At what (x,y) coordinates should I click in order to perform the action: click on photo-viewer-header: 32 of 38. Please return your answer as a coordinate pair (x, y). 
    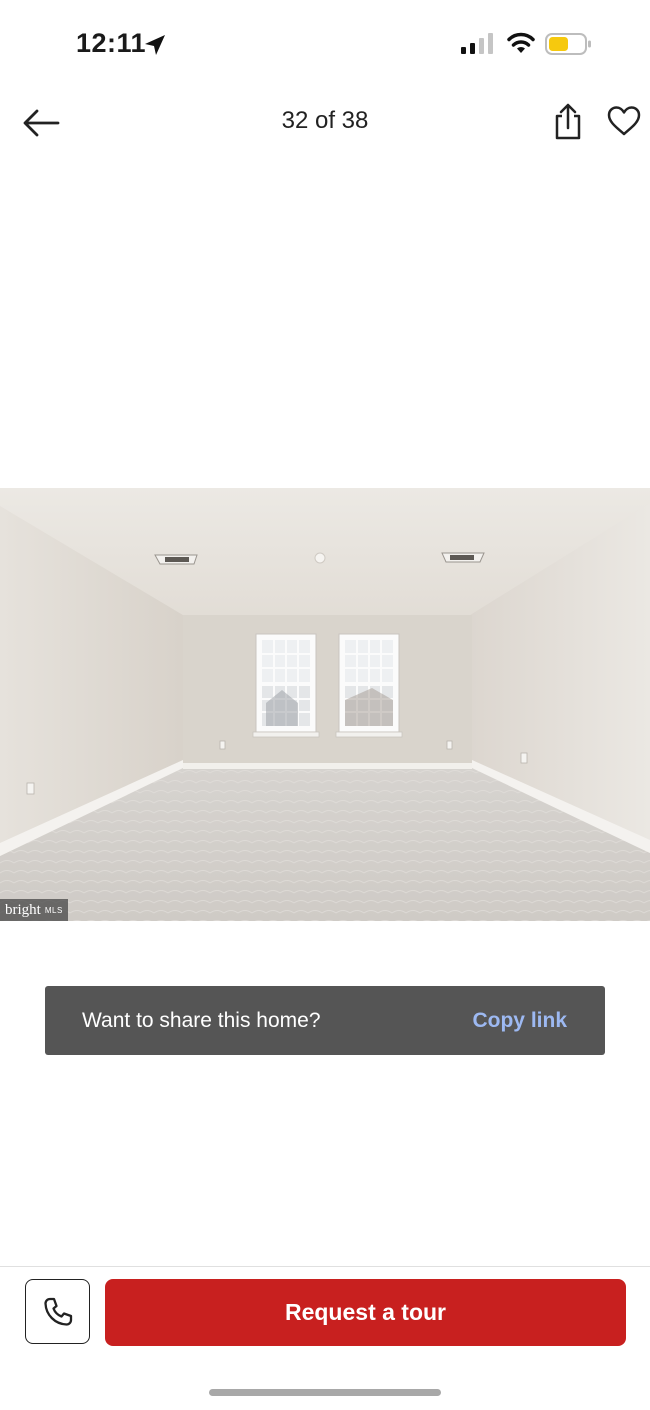
    Looking at the image, I should click on (325, 123).